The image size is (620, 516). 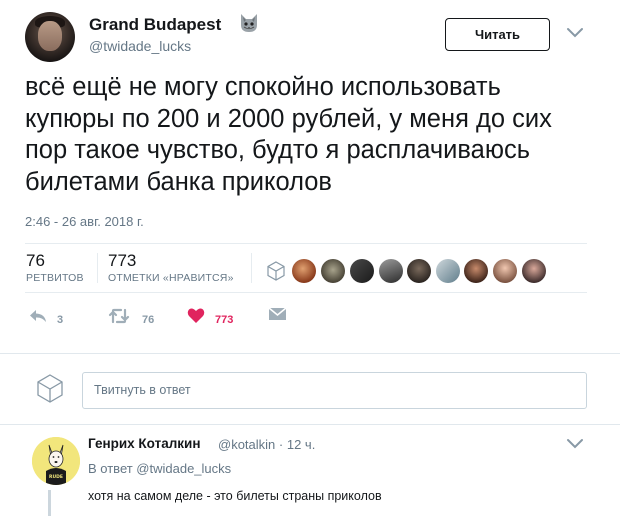 I want to click on avatar-shirt-text: RUDE, so click(x=56, y=477).